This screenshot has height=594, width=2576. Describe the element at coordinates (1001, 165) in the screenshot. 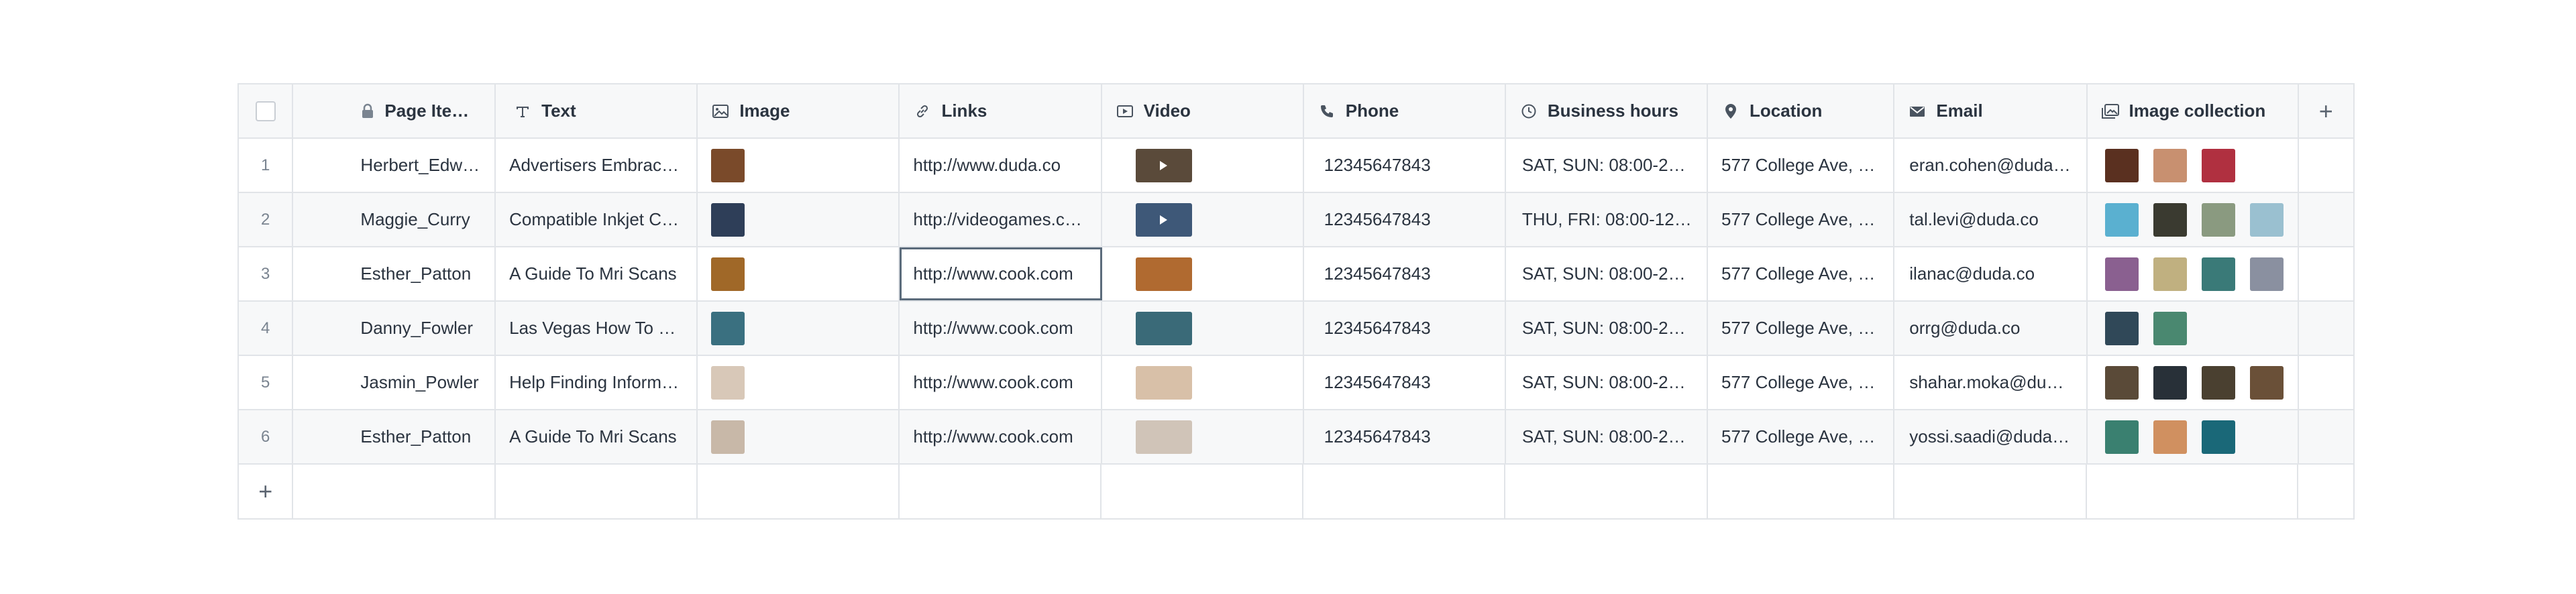

I see `links-cell: http://www.duda.co` at that location.